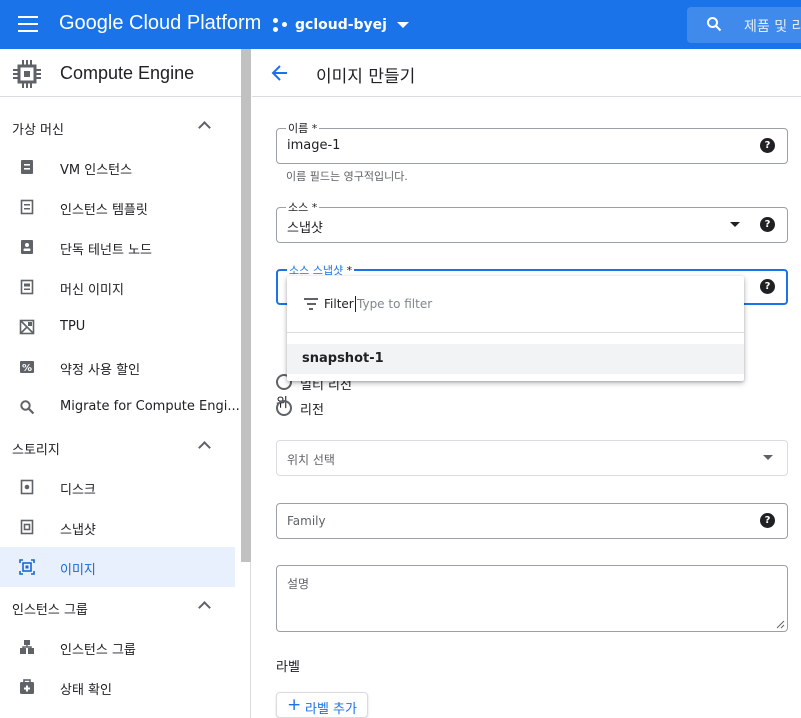 This screenshot has width=801, height=718. What do you see at coordinates (526, 73) in the screenshot?
I see `page-header: 이미지 만들기` at bounding box center [526, 73].